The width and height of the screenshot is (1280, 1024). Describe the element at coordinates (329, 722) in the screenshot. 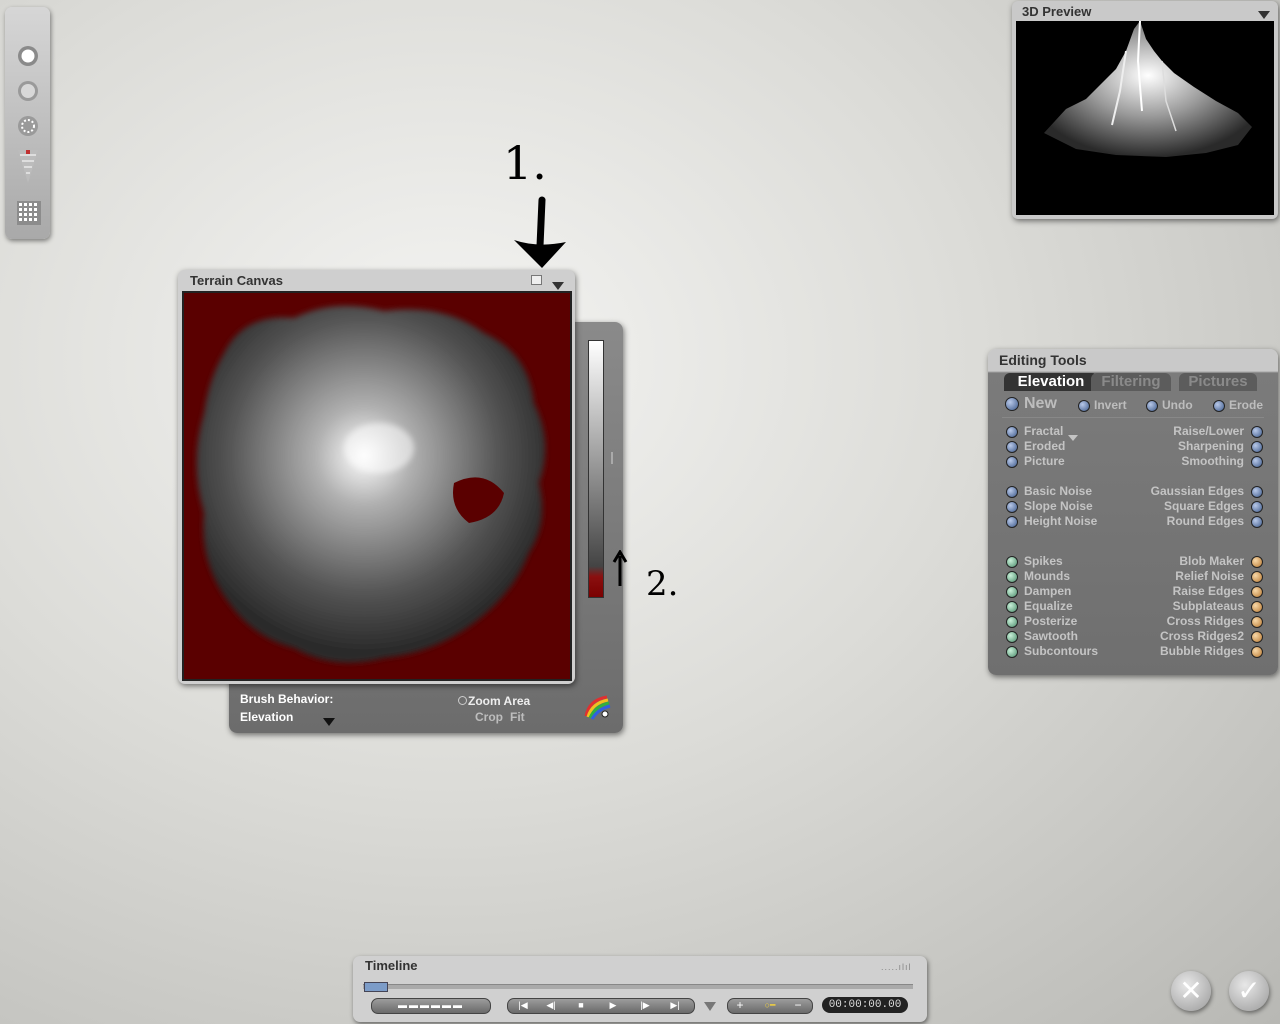

I see `brush-behavior-chevron-down-icon` at that location.